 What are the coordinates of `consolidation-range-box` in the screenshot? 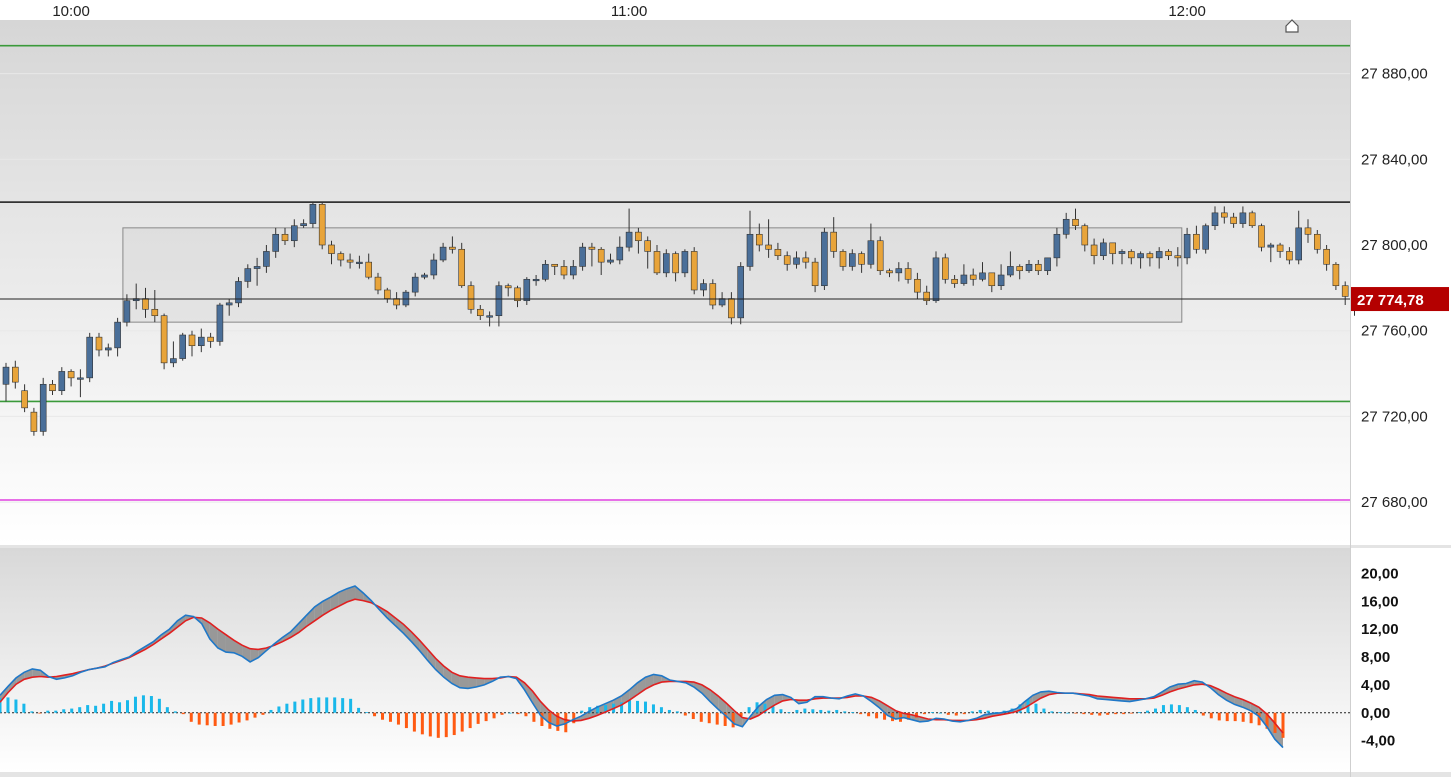 It's located at (652, 275).